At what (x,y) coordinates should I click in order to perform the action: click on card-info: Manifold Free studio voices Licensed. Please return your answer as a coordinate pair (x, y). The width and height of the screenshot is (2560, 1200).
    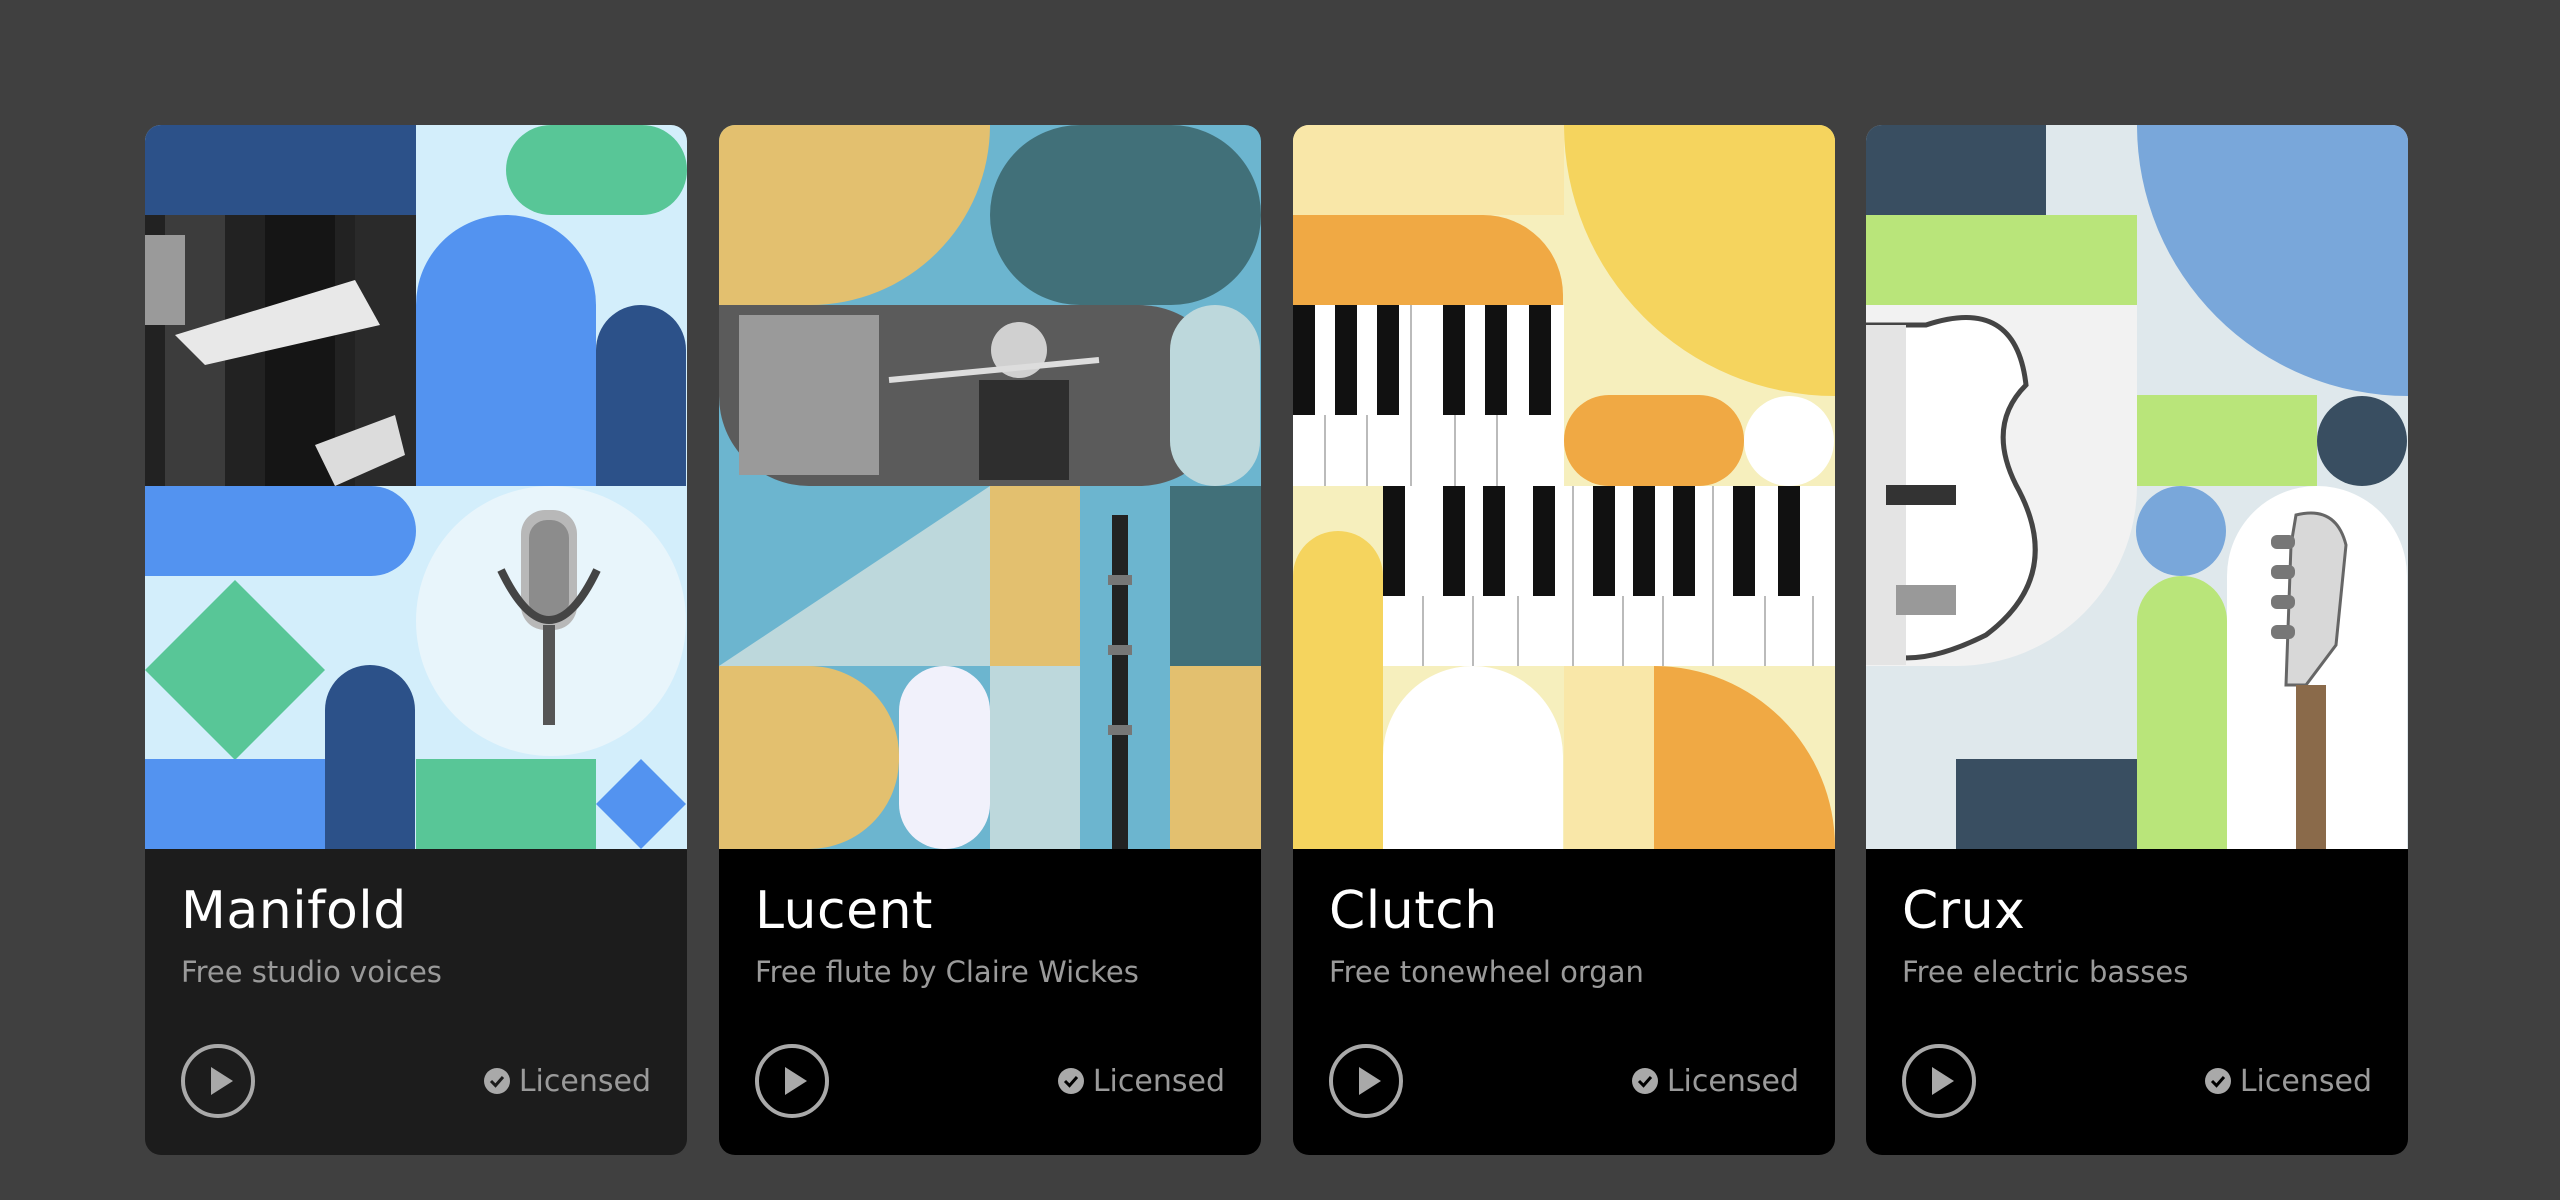
    Looking at the image, I should click on (416, 1002).